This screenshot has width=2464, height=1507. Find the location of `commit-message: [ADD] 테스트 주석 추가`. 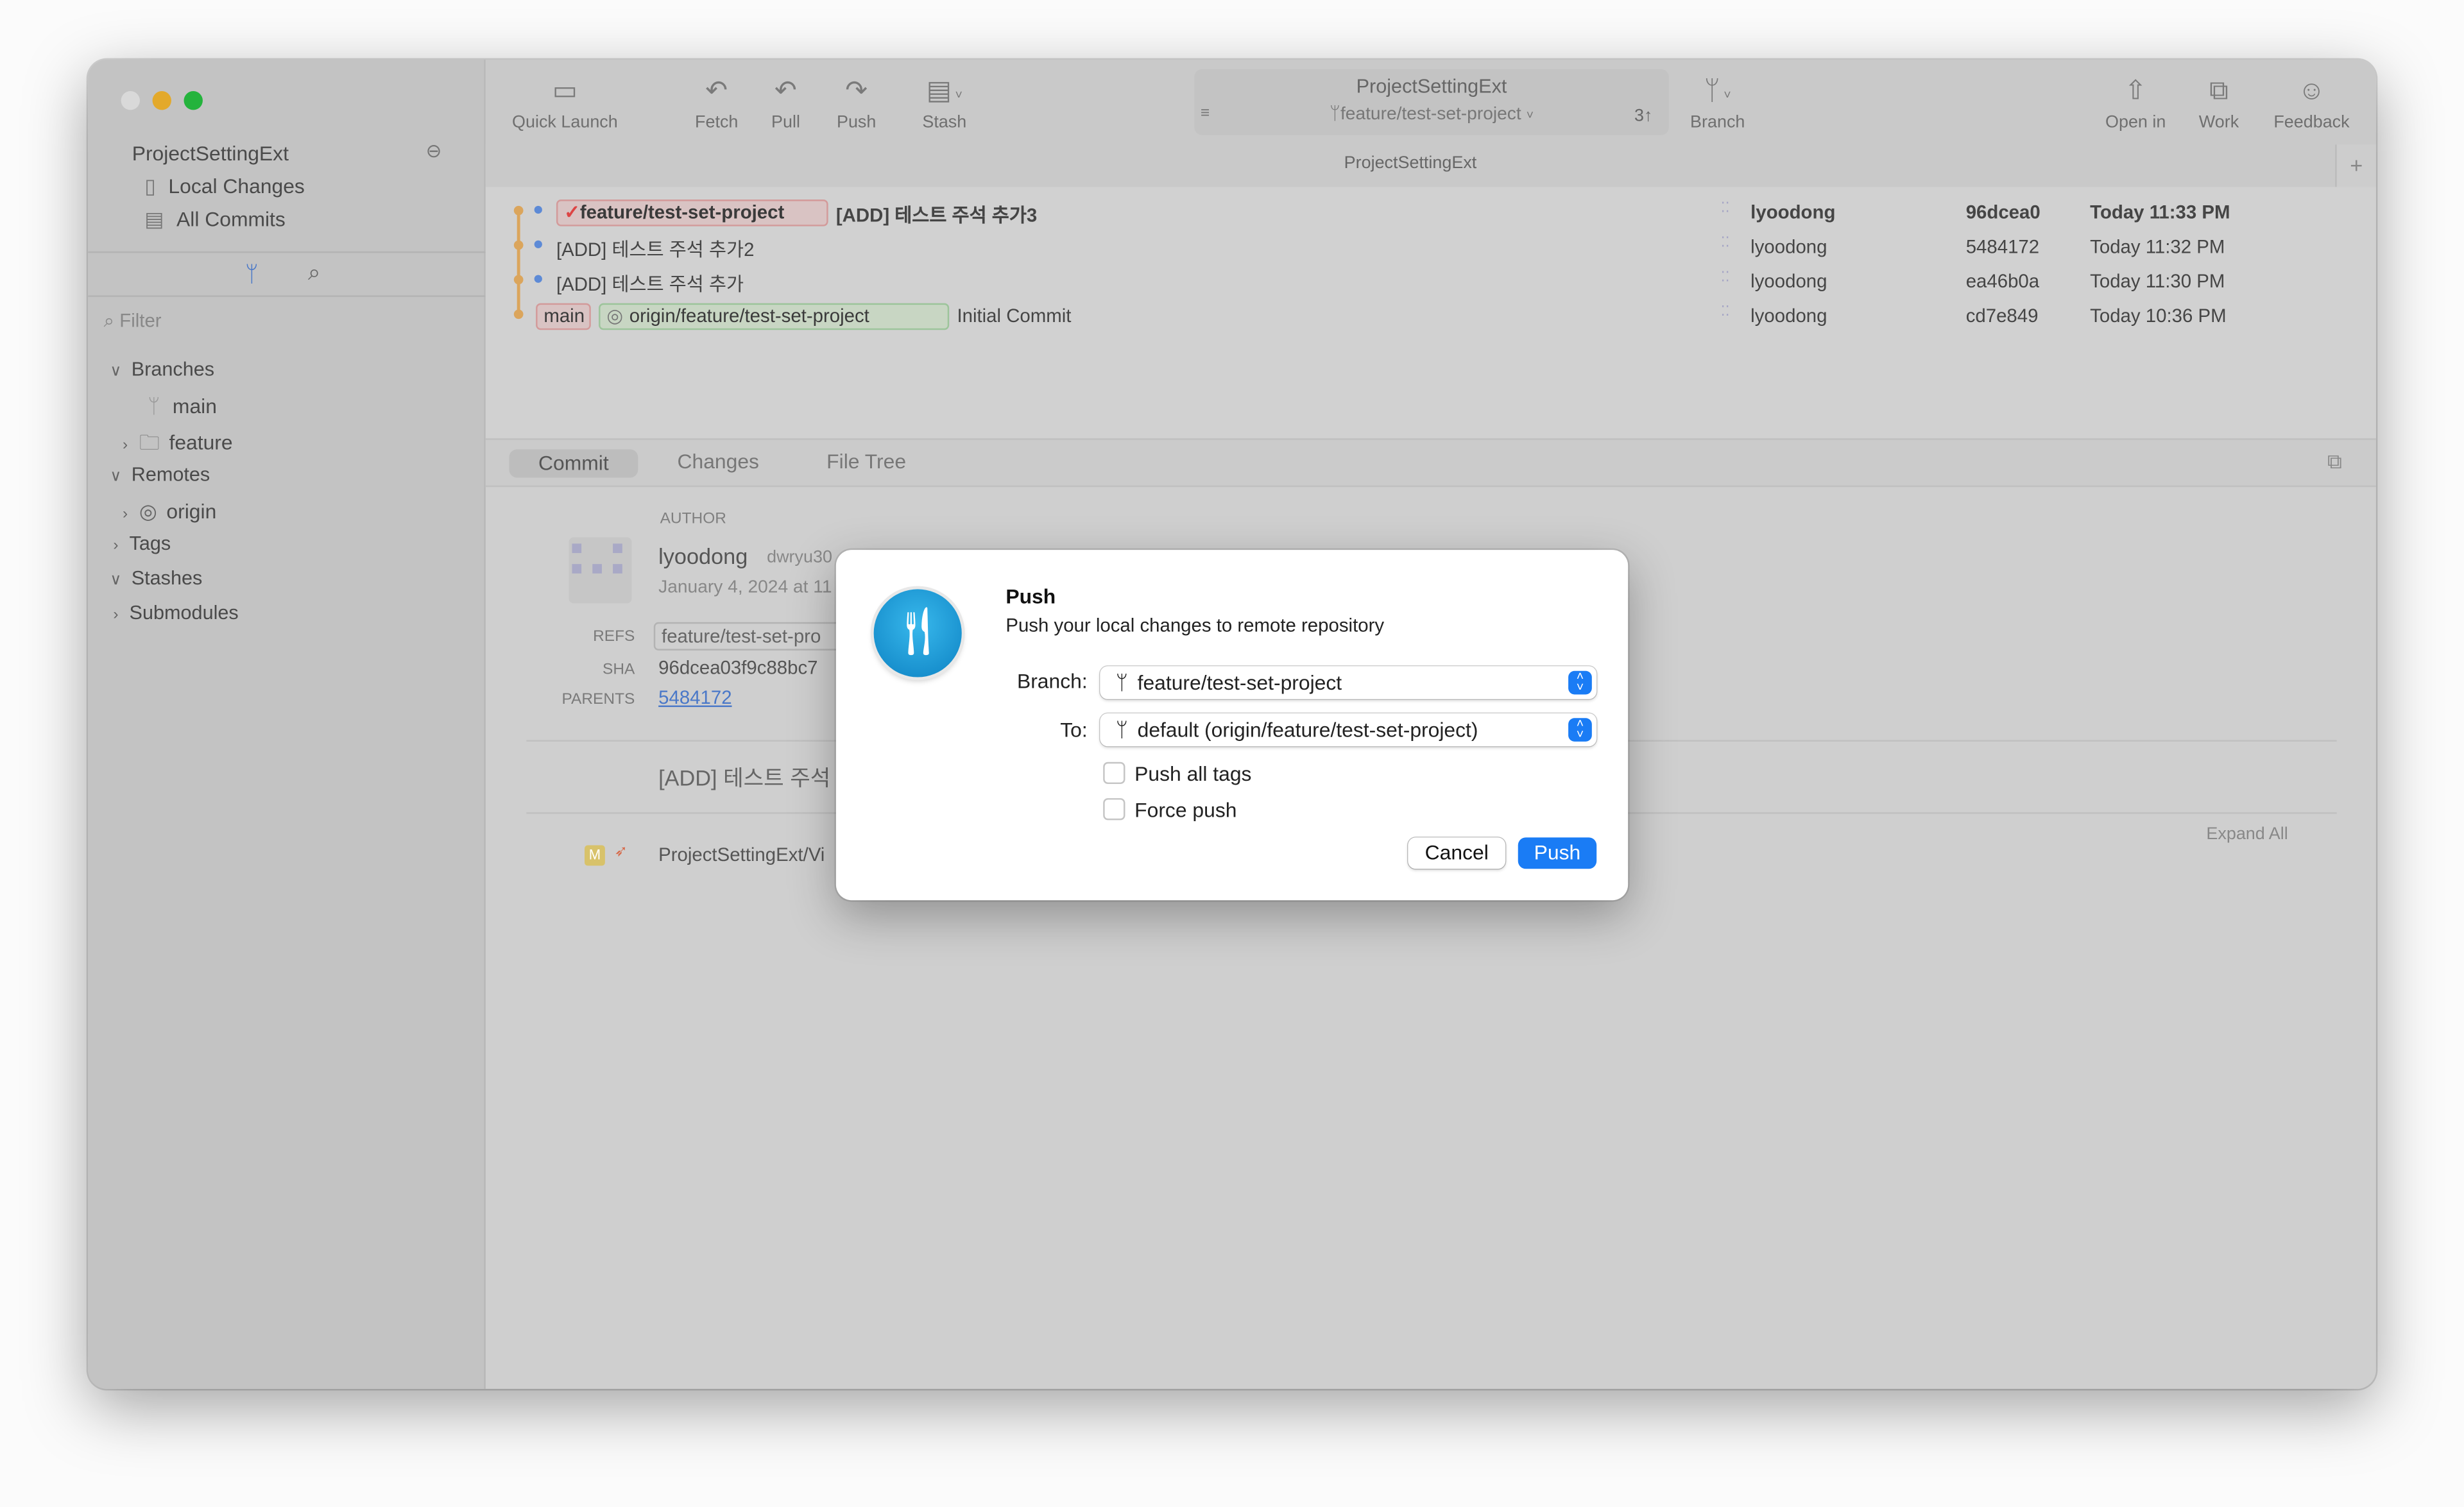

commit-message: [ADD] 테스트 주석 추가 is located at coordinates (650, 284).